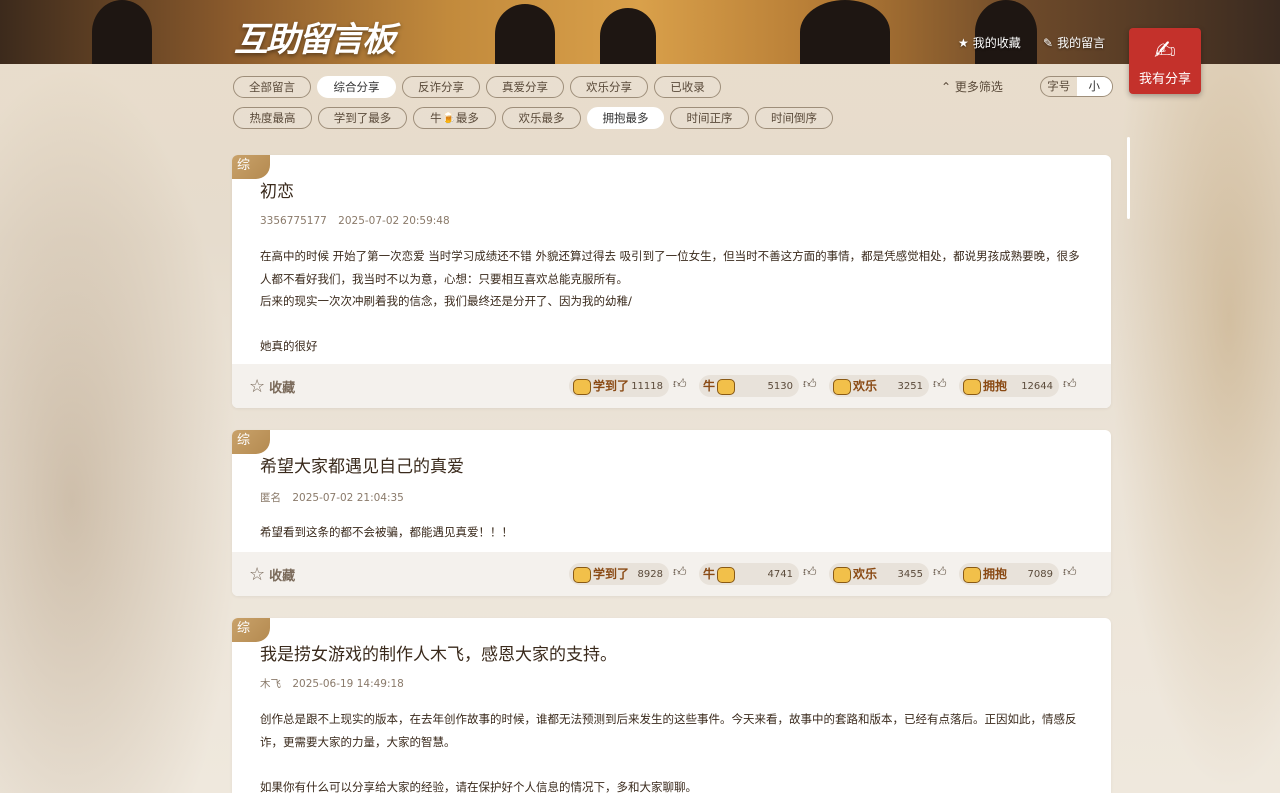 This screenshot has height=793, width=1280. I want to click on post-title: 初恋, so click(277, 189).